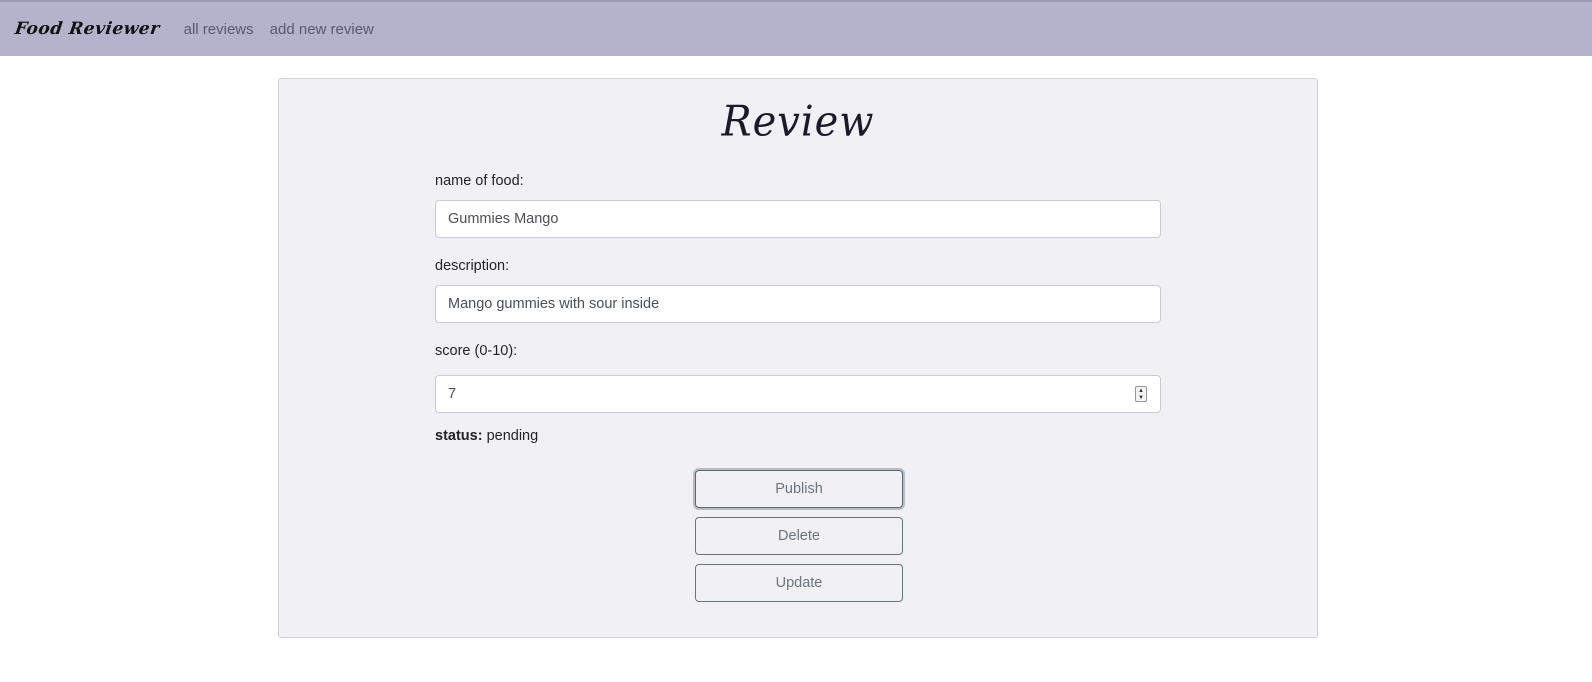 This screenshot has height=682, width=1592. I want to click on update-button: Update, so click(799, 583).